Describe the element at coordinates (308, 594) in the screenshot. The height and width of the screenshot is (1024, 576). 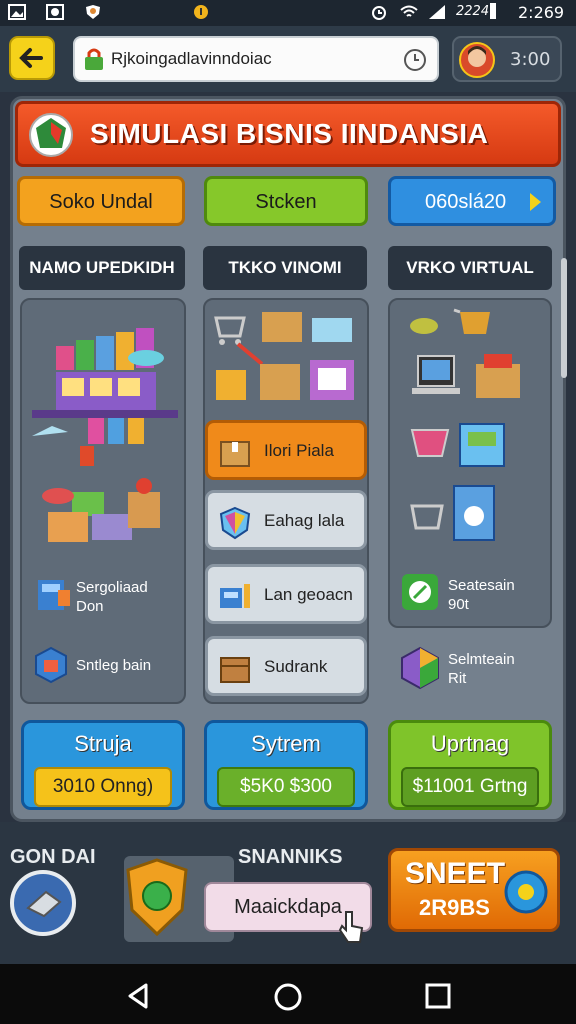
I see `col2-item-label: Lan geoacn` at that location.